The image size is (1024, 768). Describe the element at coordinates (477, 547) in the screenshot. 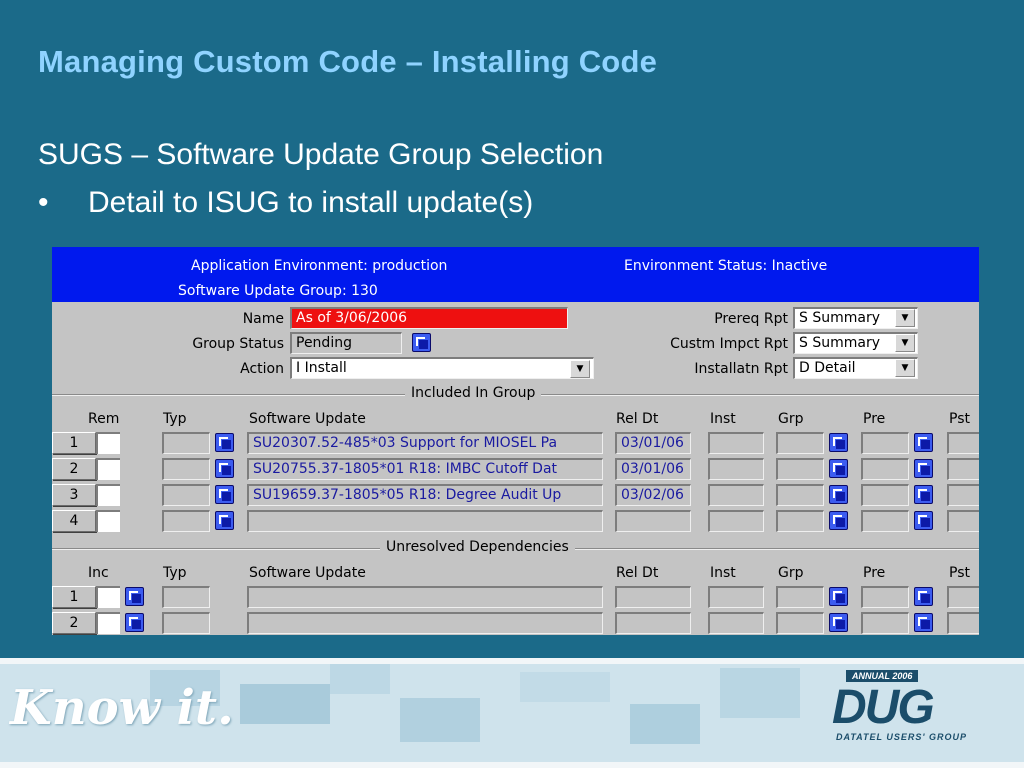

I see `unresolved-section-title: Unresolved Dependencies` at that location.